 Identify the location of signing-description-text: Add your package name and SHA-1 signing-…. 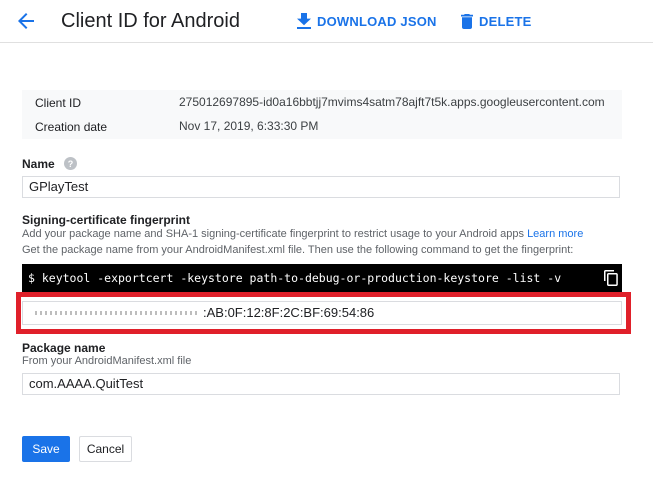
(273, 234).